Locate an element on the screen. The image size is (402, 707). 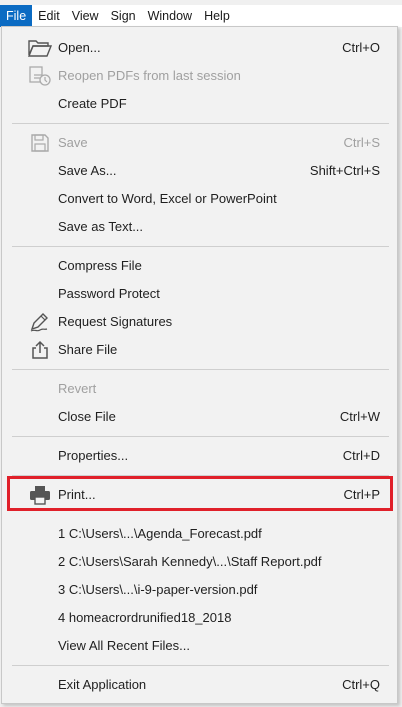
compress-item: Compress File is located at coordinates (199, 266).